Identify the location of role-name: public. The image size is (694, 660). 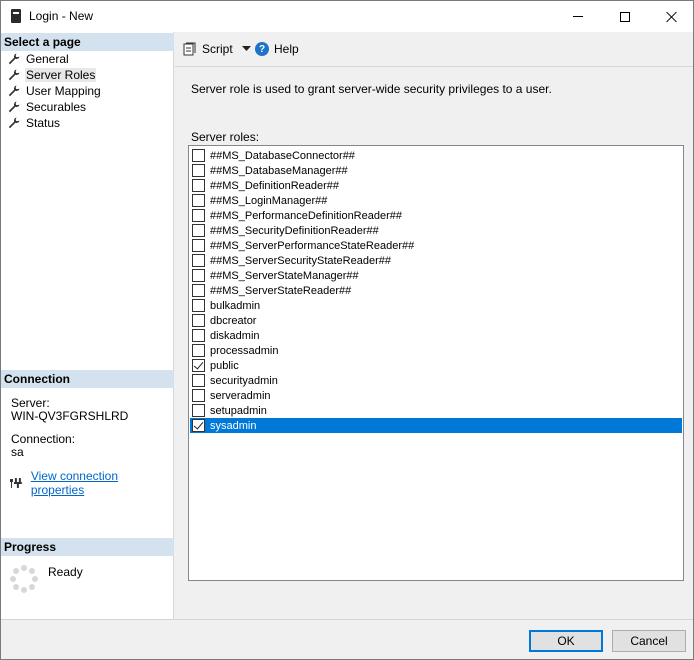
(224, 365).